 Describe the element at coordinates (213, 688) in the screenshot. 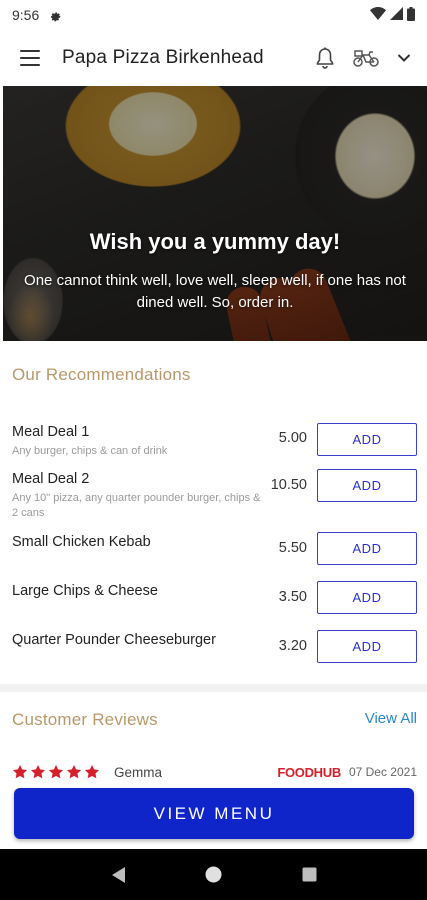

I see `section-divider` at that location.